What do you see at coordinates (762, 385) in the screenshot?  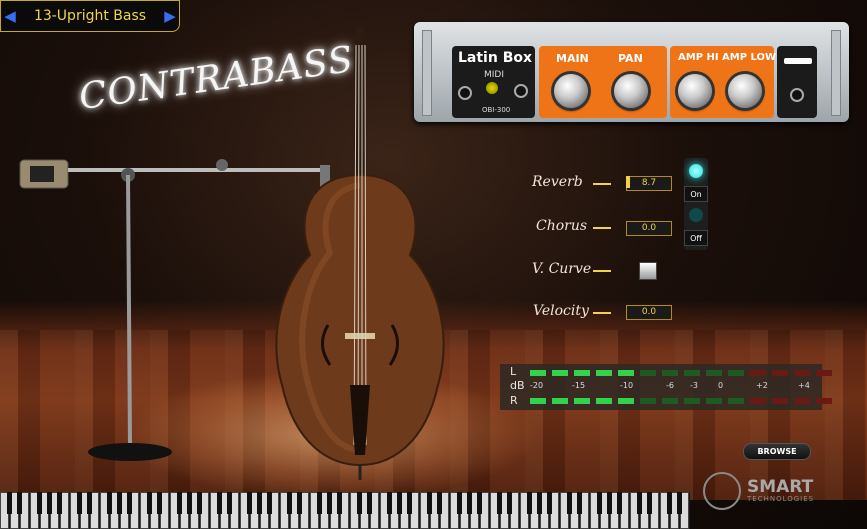 I see `meter-scale-label: +2` at bounding box center [762, 385].